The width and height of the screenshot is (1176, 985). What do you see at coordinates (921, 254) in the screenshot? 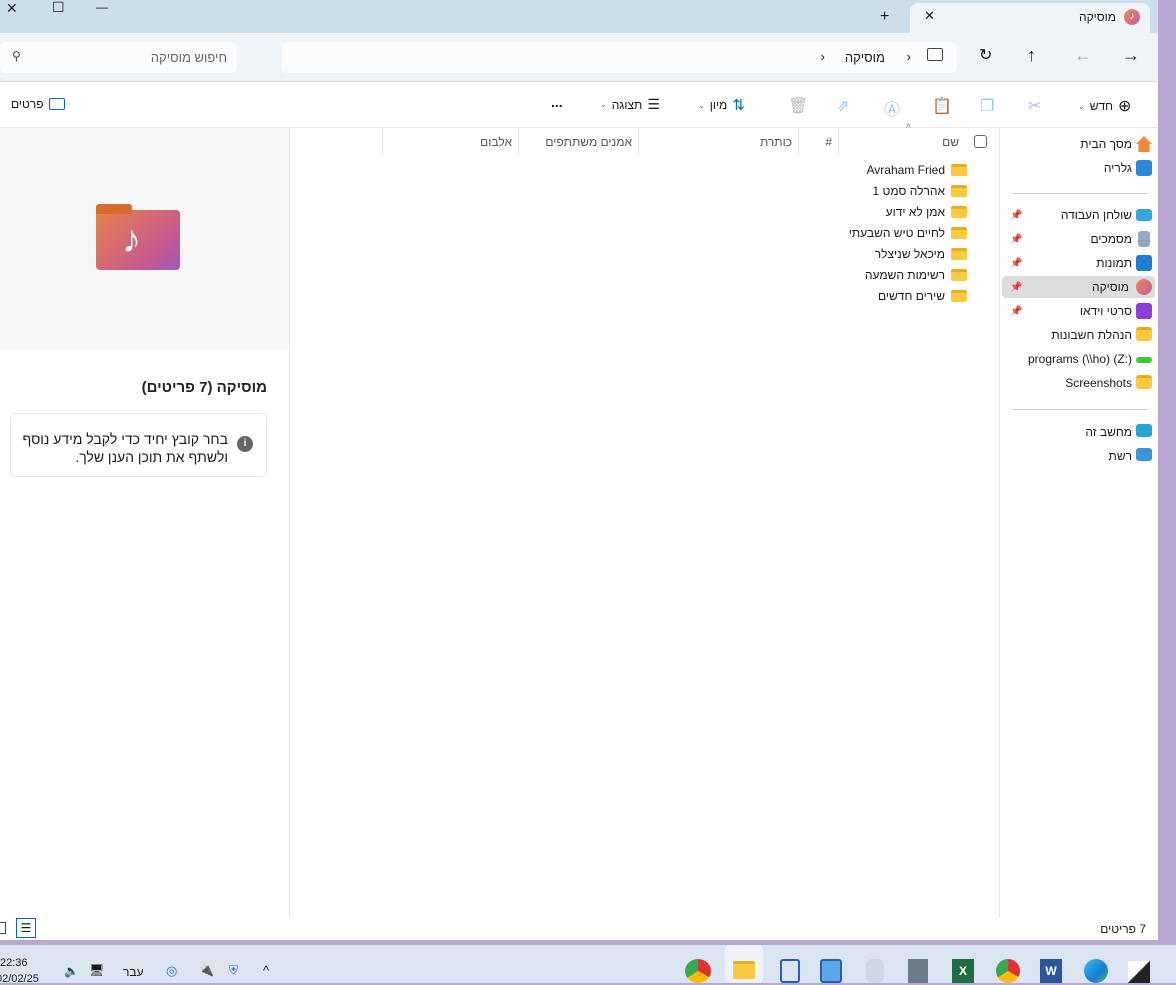
I see `file-row: מיכאל שניצלר` at bounding box center [921, 254].